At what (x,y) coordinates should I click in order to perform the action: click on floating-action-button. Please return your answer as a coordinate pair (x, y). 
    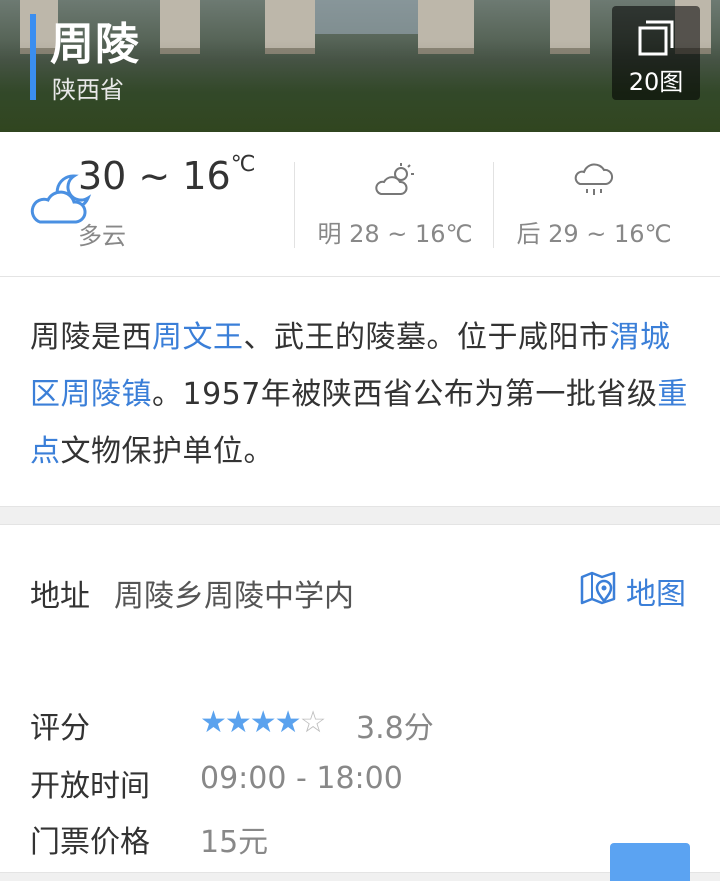
    Looking at the image, I should click on (650, 862).